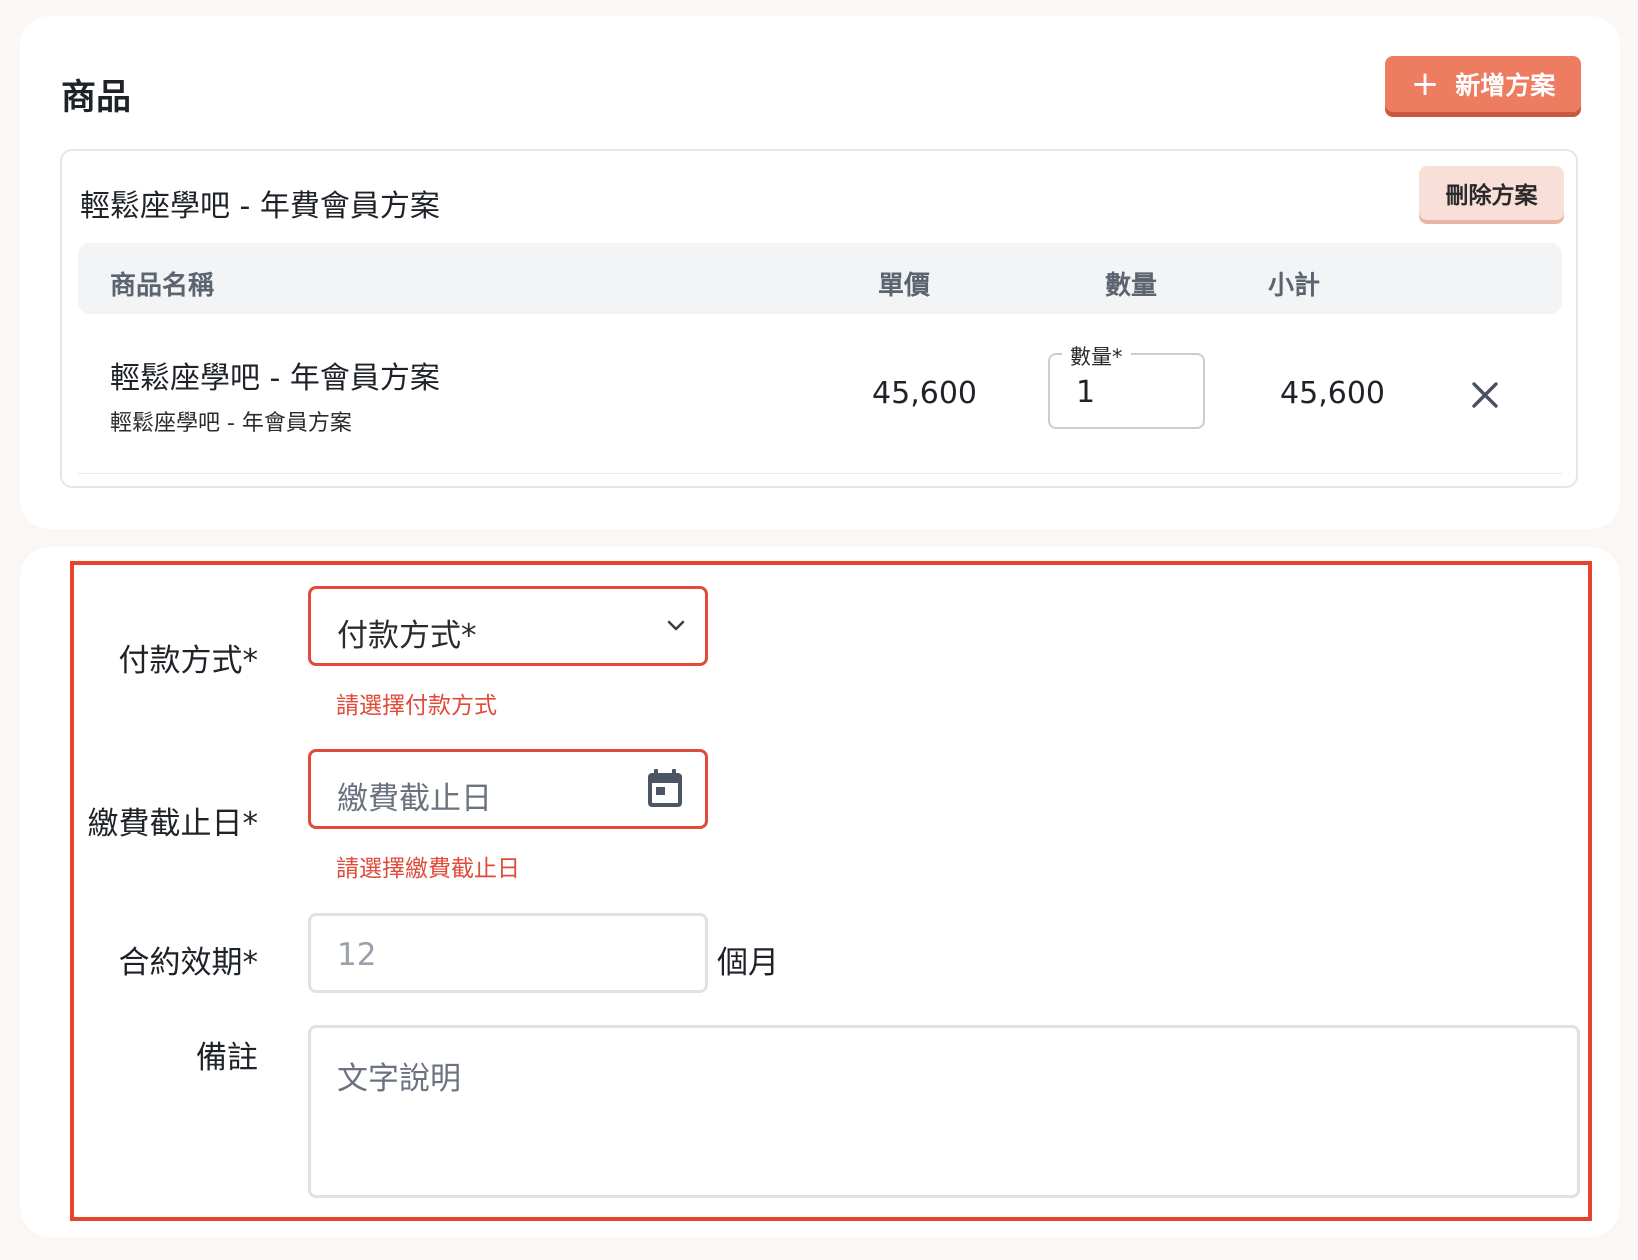 The image size is (1638, 1260). Describe the element at coordinates (820, 278) in the screenshot. I see `table-header: 商品名稱 單價 數量 小計` at that location.